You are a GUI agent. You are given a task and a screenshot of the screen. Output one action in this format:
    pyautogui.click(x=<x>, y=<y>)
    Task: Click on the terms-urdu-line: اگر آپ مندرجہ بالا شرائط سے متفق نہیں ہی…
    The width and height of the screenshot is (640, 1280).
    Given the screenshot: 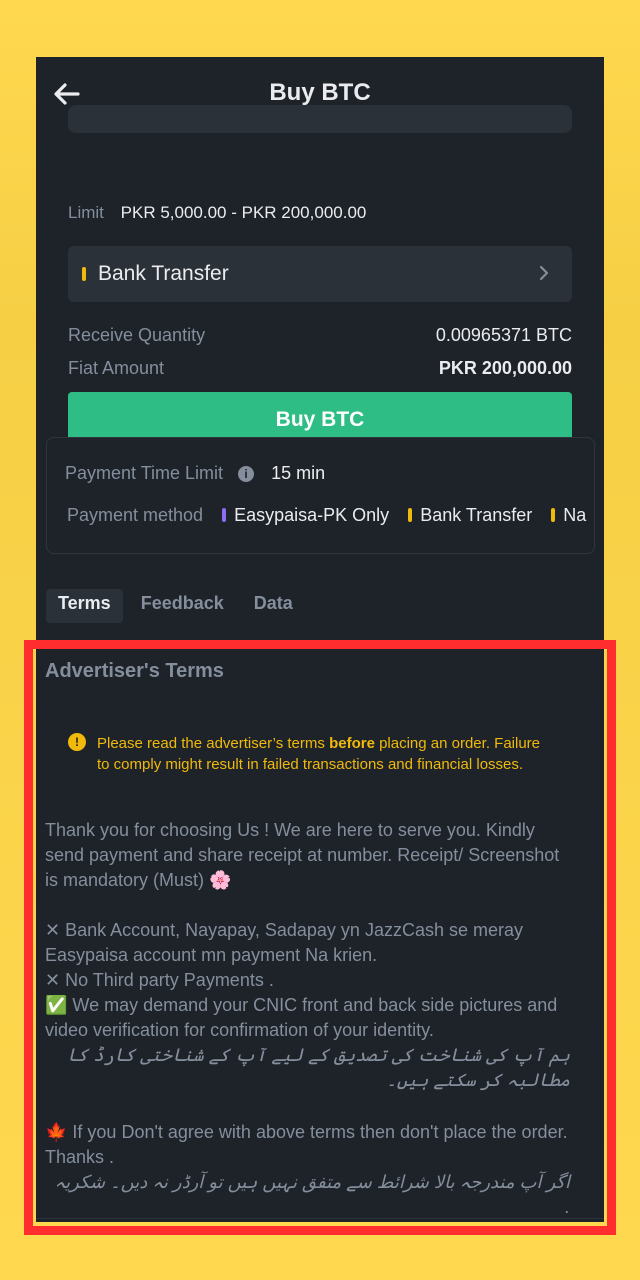 What is the action you would take?
    pyautogui.click(x=312, y=1194)
    